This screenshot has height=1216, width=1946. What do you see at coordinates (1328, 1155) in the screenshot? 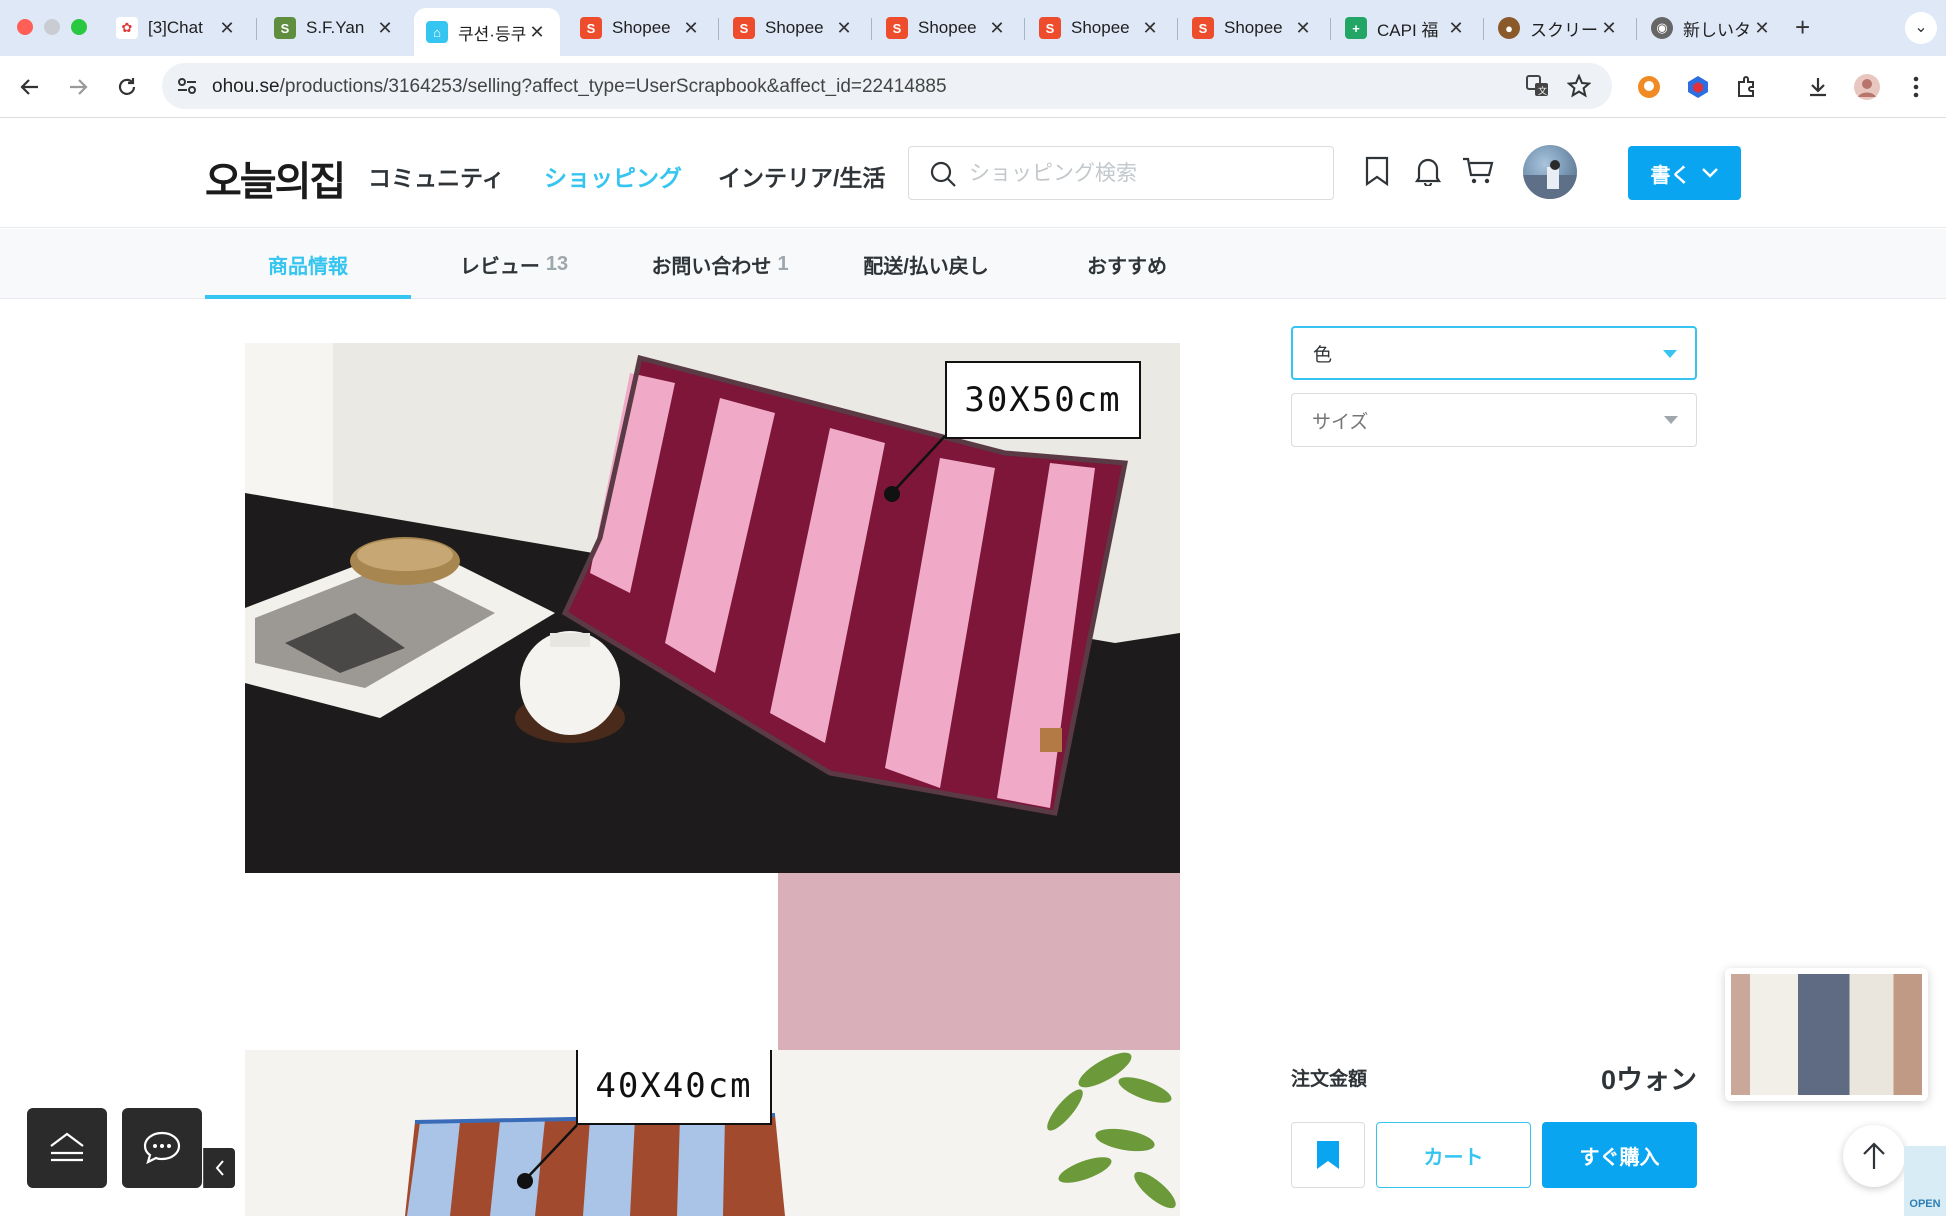
I see `scrap-button` at bounding box center [1328, 1155].